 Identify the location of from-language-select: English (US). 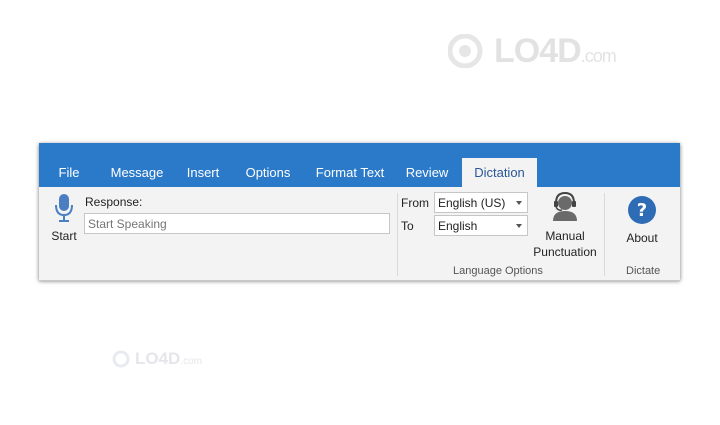
(481, 202).